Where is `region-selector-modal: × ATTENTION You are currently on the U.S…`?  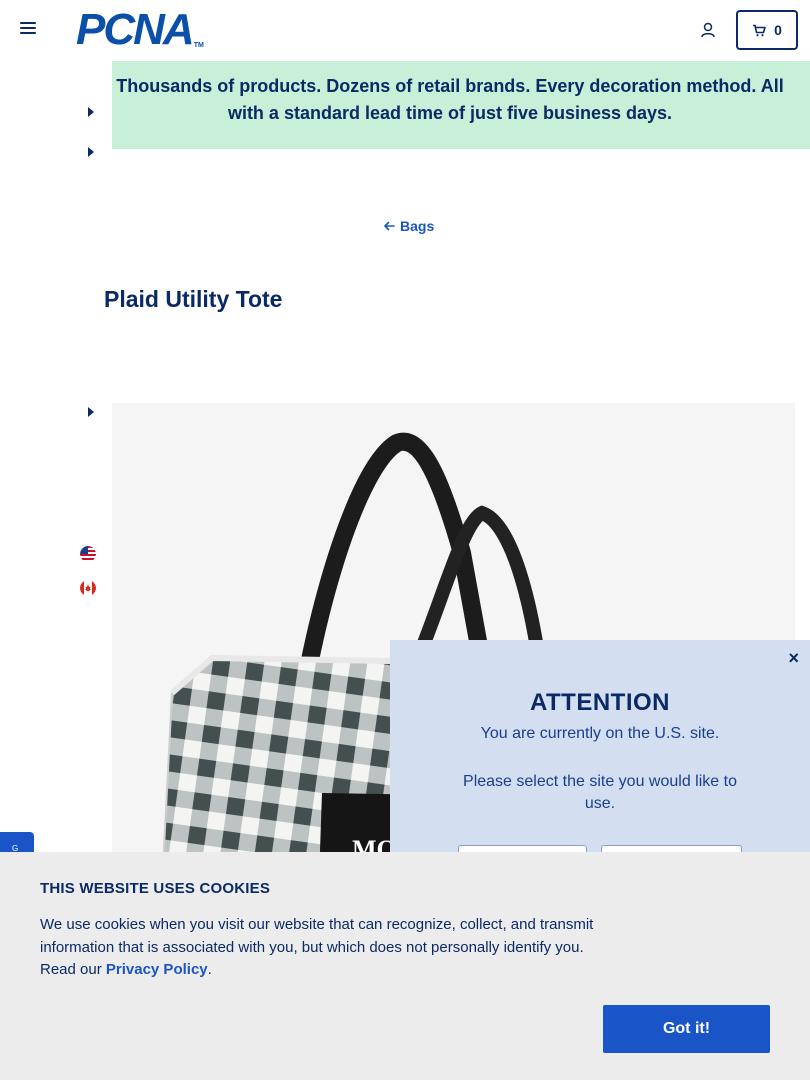
region-selector-modal: × ATTENTION You are currently on the U.S… is located at coordinates (600, 746).